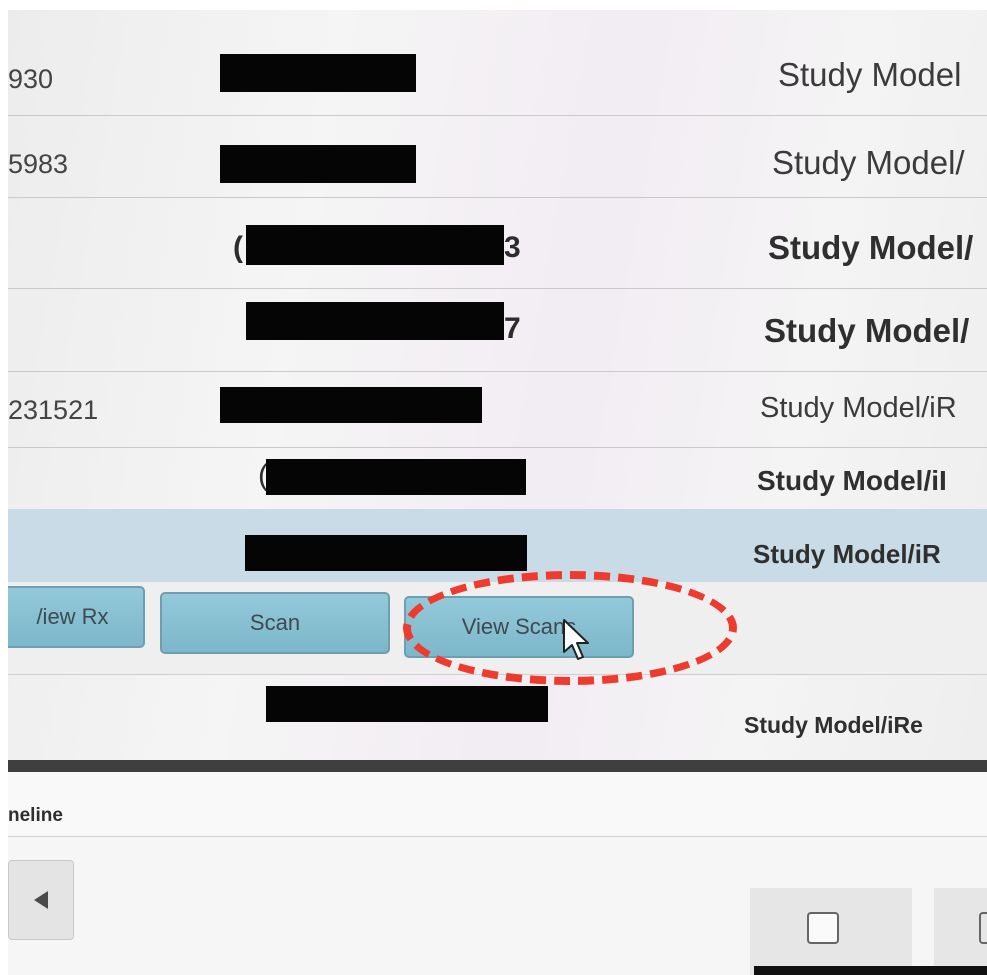 The width and height of the screenshot is (987, 975). I want to click on case-id-cell: 930, so click(31, 79).